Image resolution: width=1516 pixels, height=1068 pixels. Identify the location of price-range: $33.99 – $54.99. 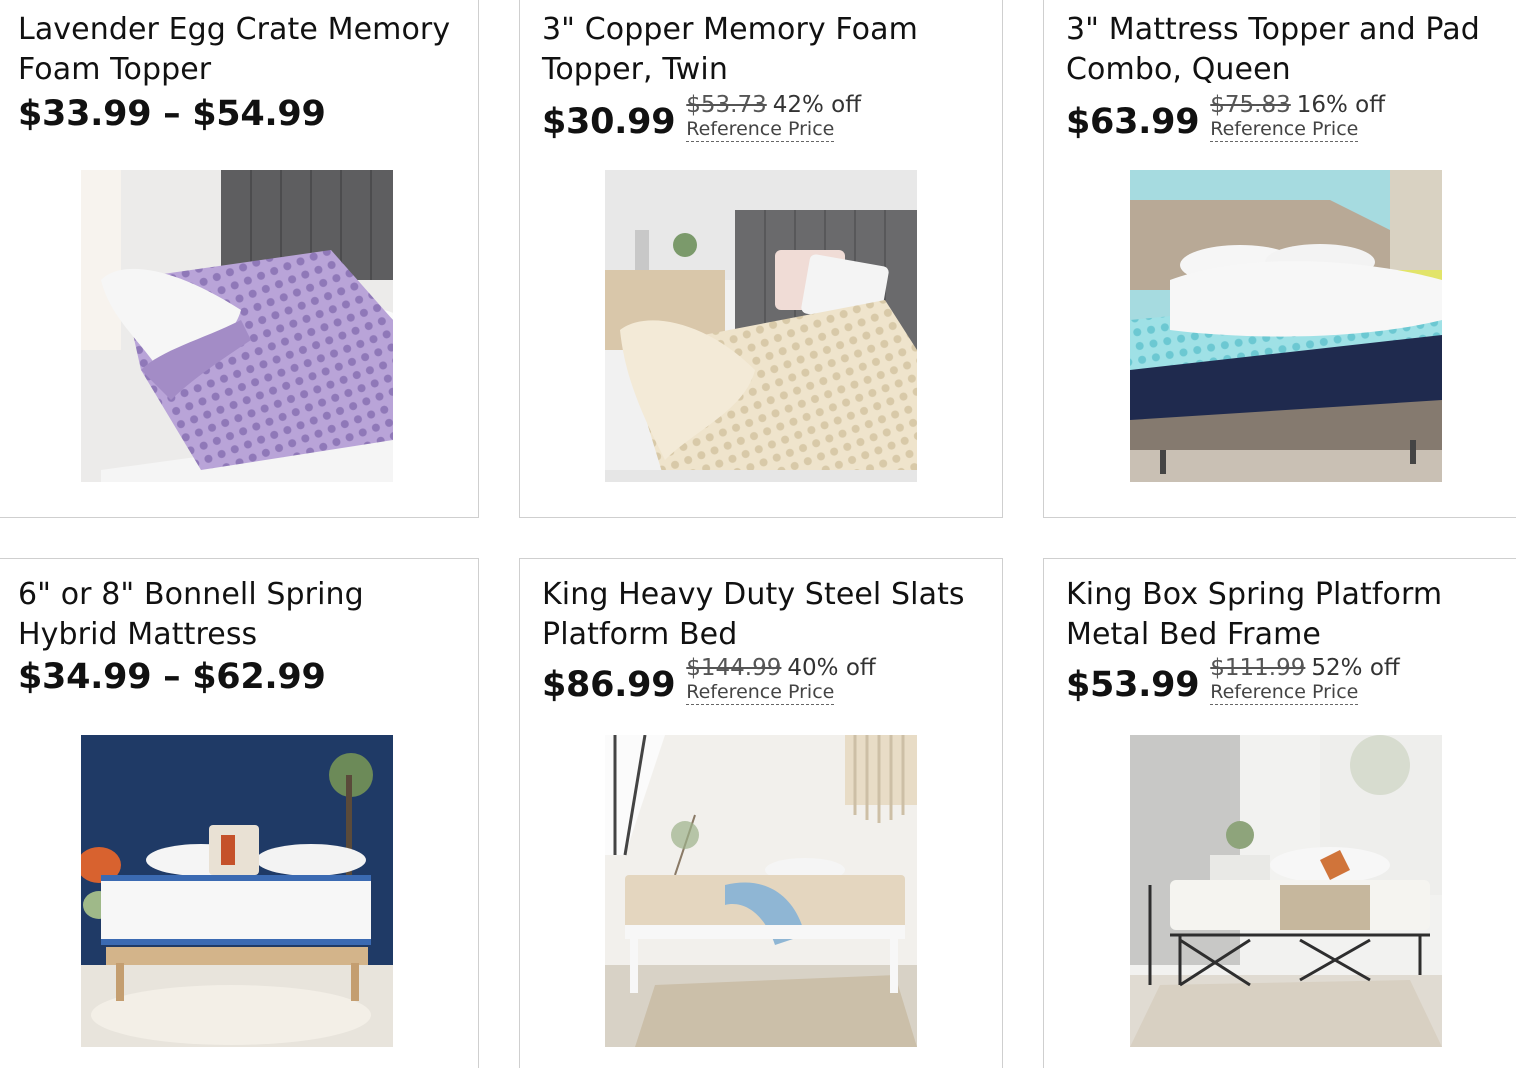
(172, 114).